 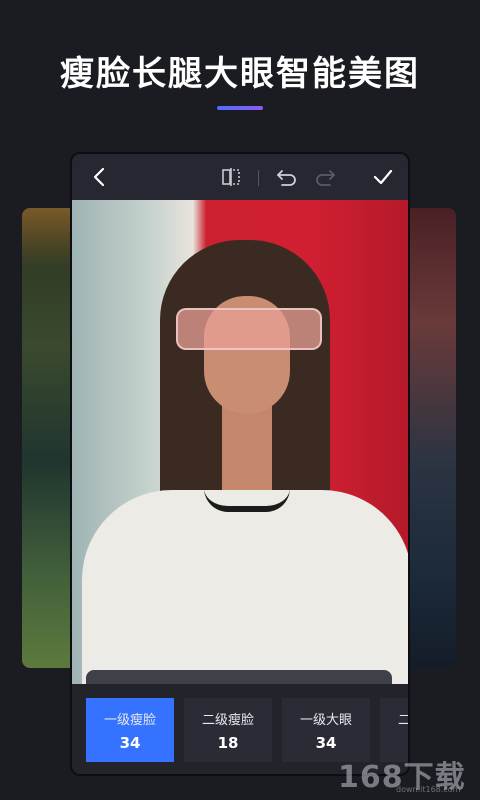 I want to click on intensity-slider-panel, so click(x=239, y=677).